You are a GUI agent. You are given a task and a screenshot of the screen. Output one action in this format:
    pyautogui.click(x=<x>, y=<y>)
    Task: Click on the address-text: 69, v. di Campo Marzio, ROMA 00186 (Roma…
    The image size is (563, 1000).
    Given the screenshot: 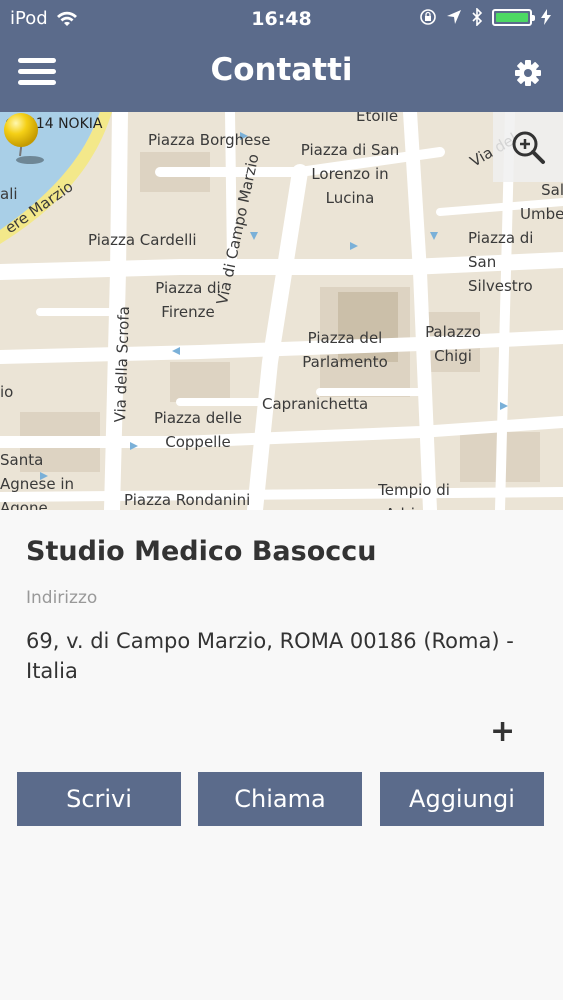 What is the action you would take?
    pyautogui.click(x=270, y=656)
    